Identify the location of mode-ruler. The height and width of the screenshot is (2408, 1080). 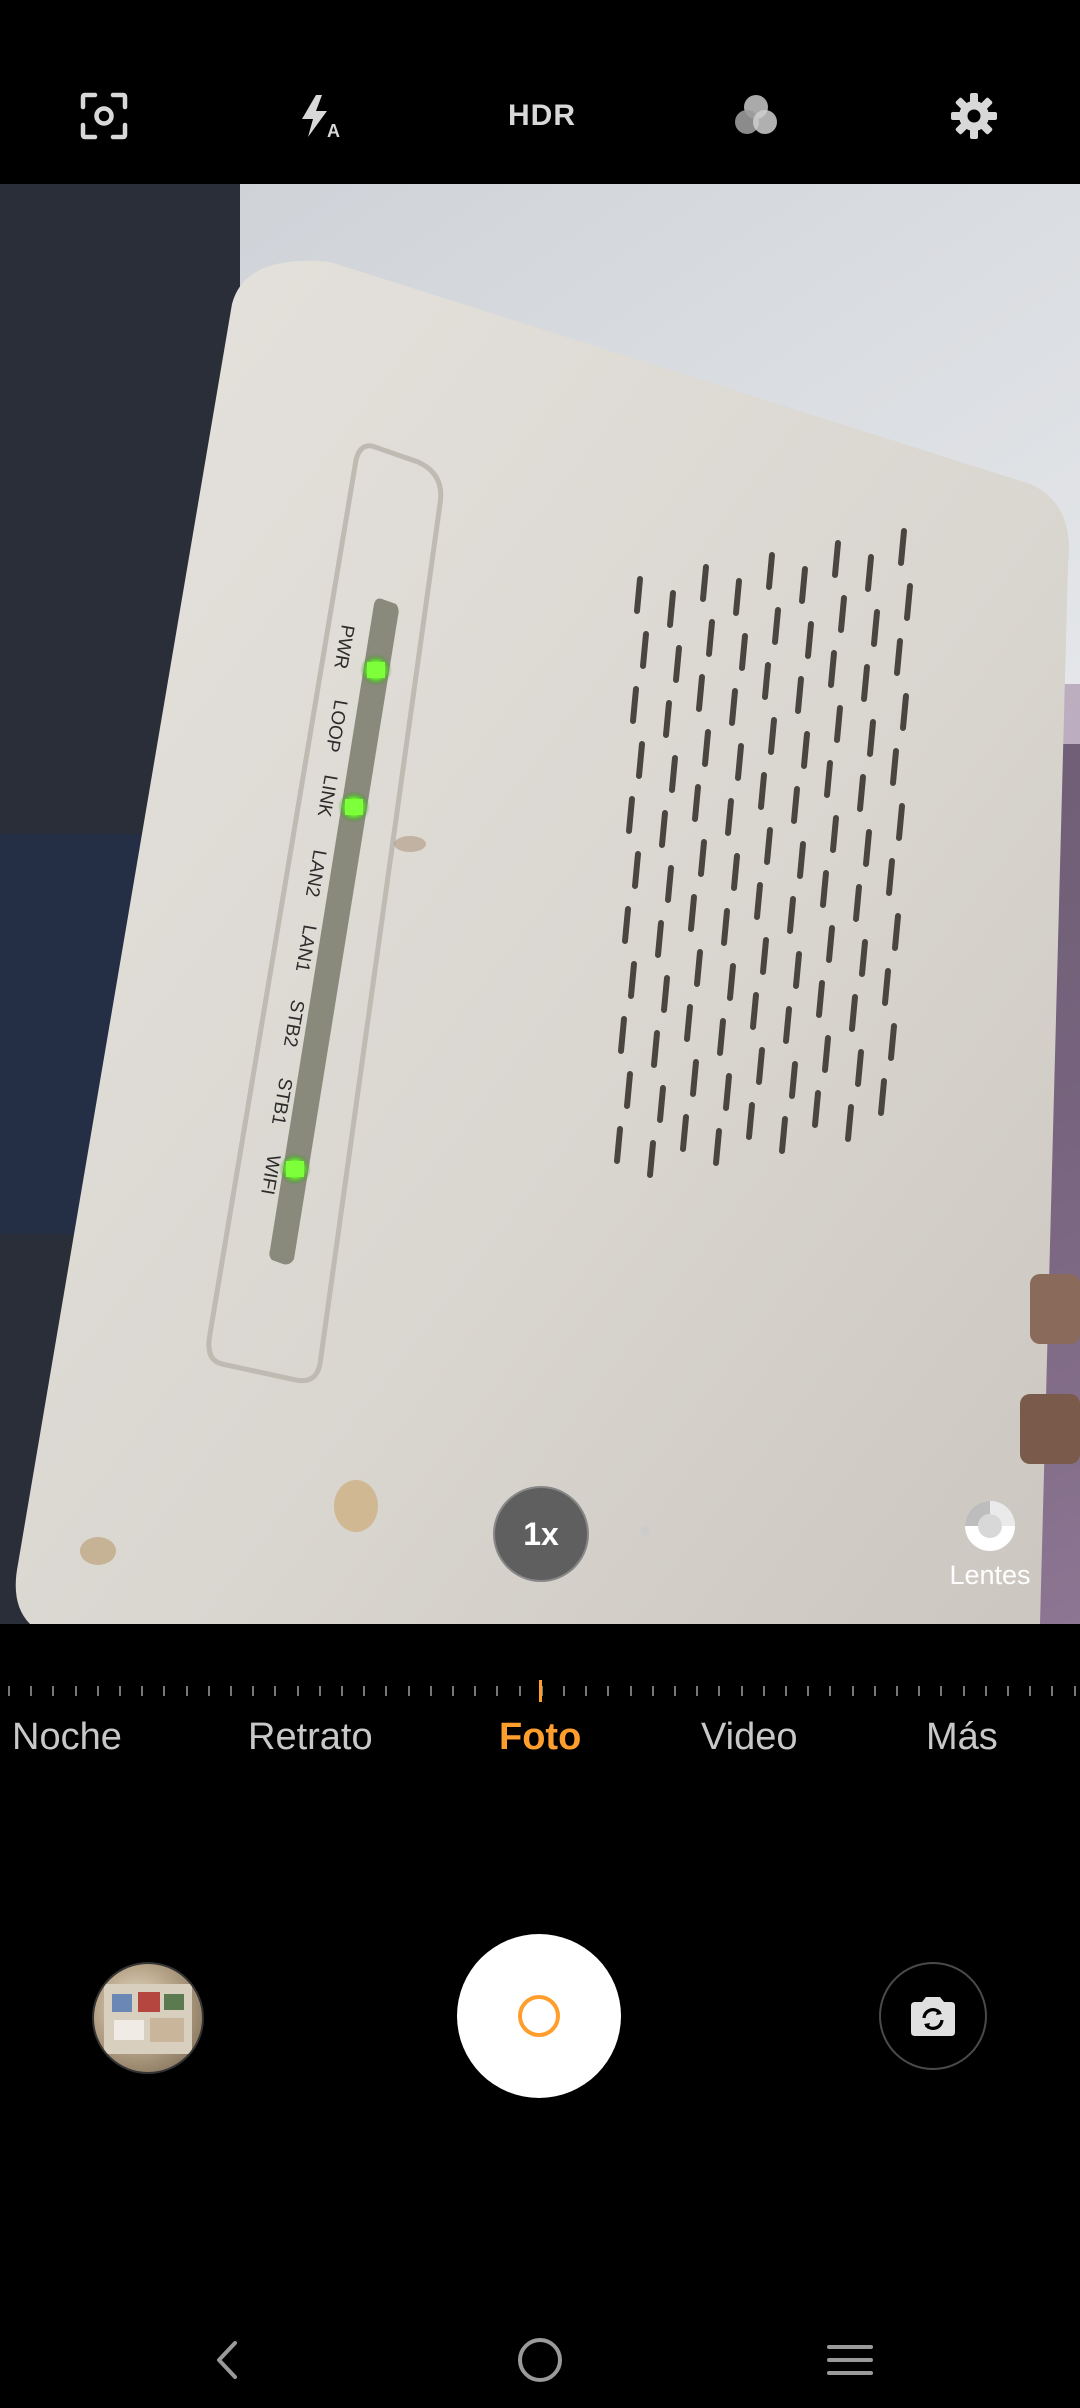
(540, 1691).